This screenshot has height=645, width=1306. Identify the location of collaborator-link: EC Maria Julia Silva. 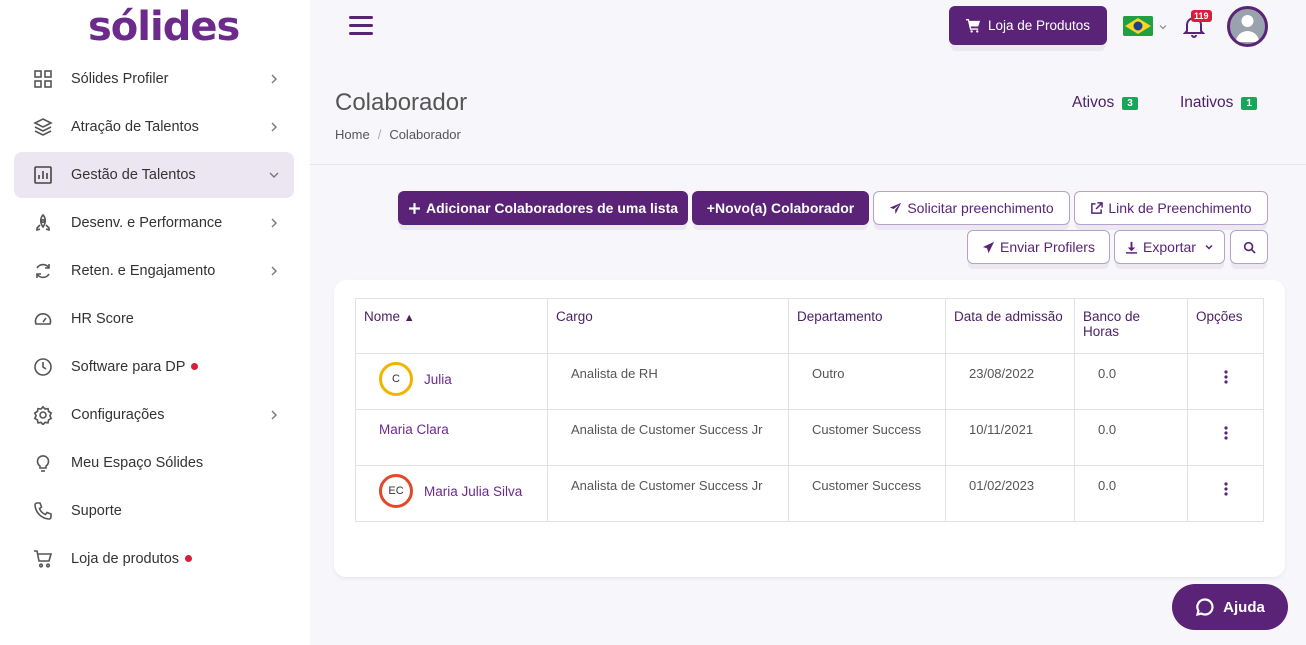
(451, 491).